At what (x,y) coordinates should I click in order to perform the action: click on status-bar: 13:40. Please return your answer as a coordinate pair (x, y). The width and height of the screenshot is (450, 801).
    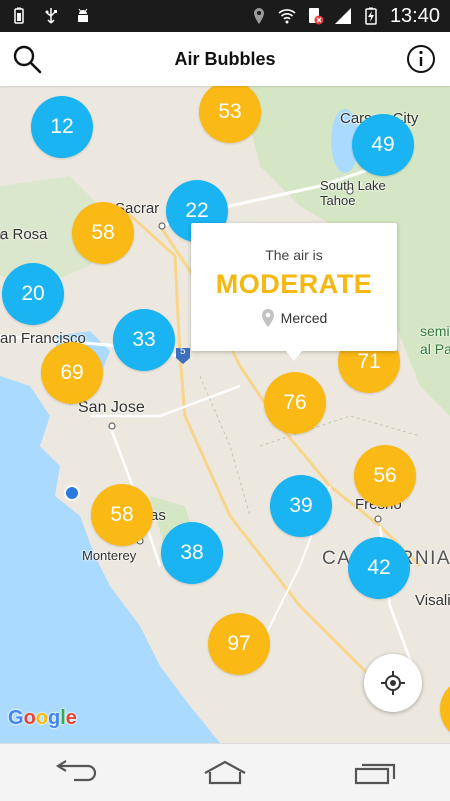
    Looking at the image, I should click on (225, 16).